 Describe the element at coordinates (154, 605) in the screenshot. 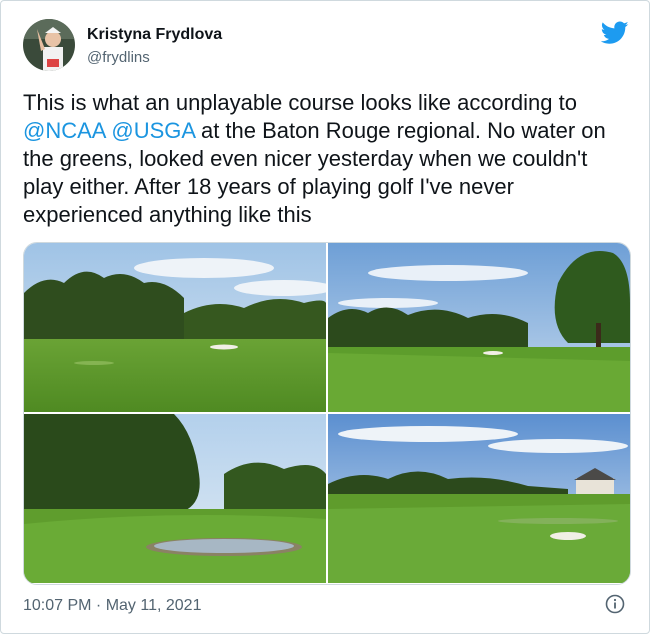

I see `tweet-date: May 11, 2021` at that location.